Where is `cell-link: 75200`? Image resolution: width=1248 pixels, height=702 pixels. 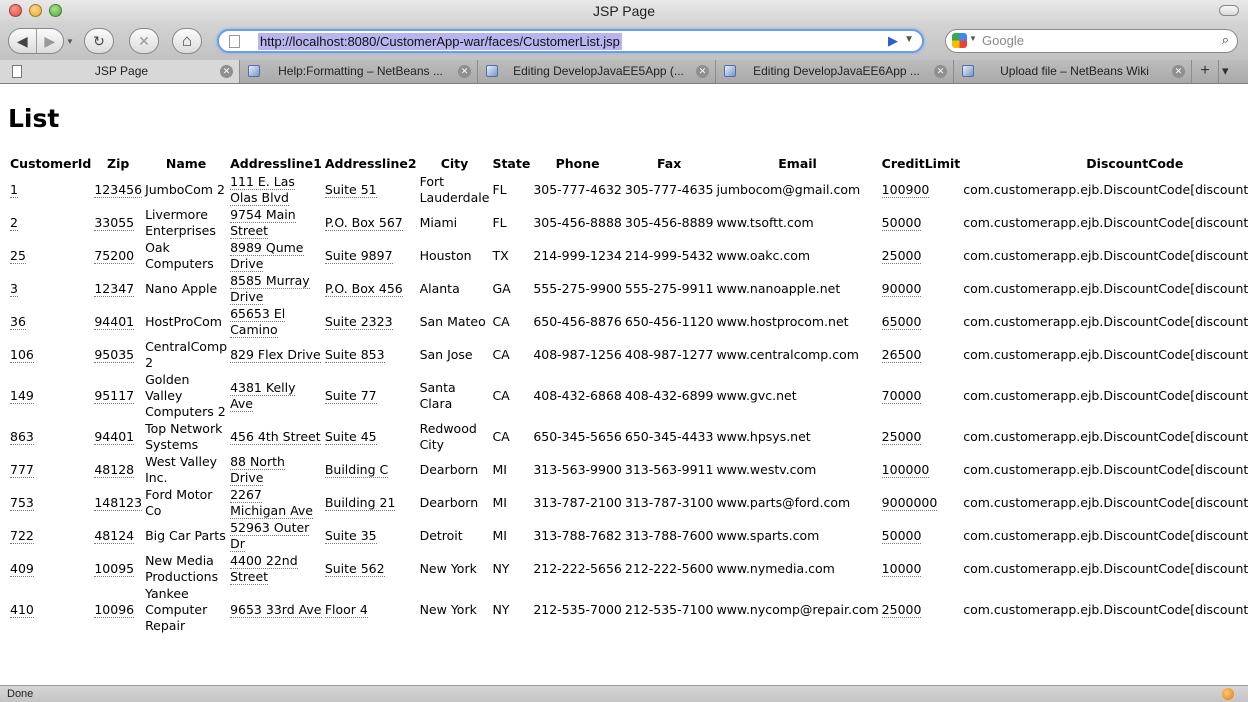 cell-link: 75200 is located at coordinates (114, 256).